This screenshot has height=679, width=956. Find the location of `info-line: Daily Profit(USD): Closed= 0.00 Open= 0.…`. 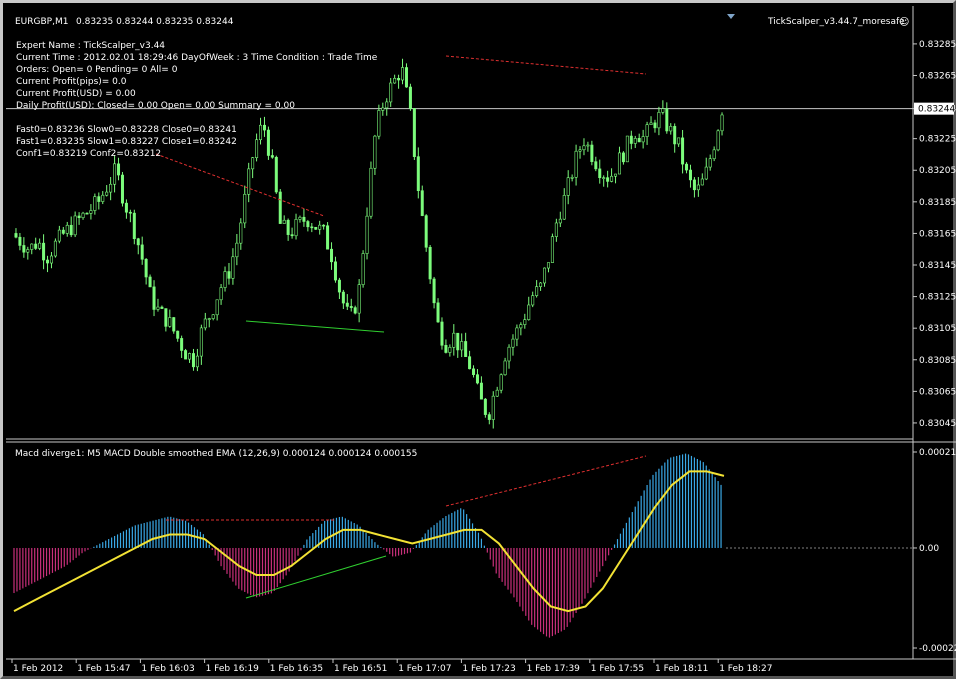

info-line: Daily Profit(USD): Closed= 0.00 Open= 0.… is located at coordinates (155, 106).